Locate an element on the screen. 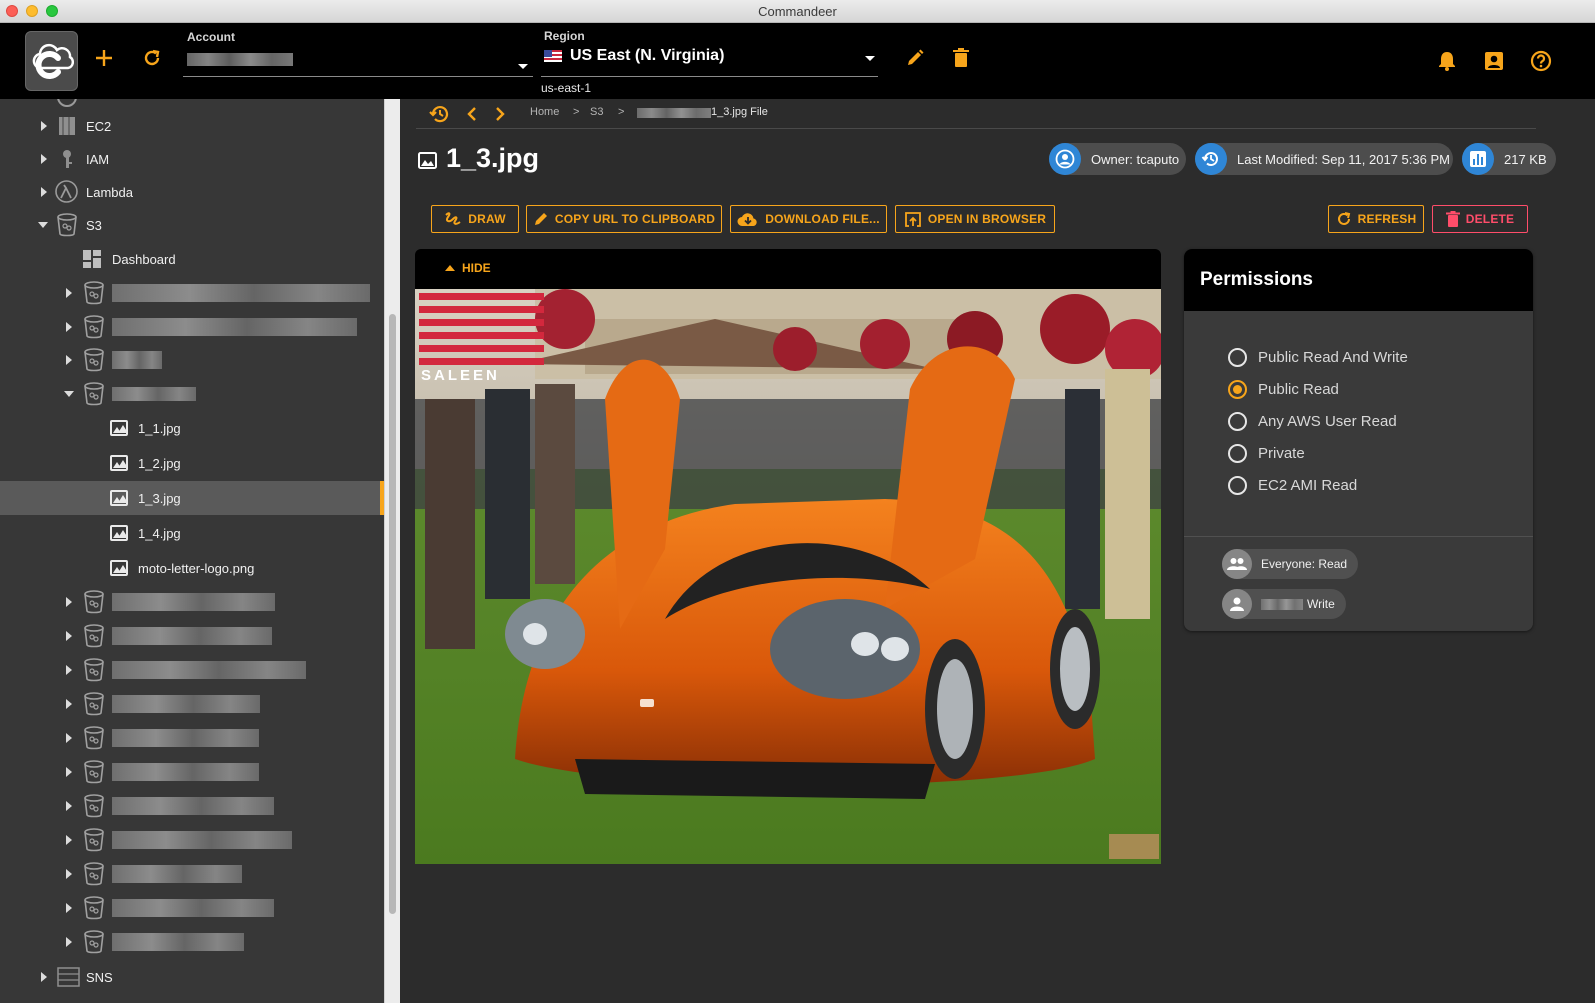 The height and width of the screenshot is (1003, 1595). breadcrumb-home: Home is located at coordinates (544, 112).